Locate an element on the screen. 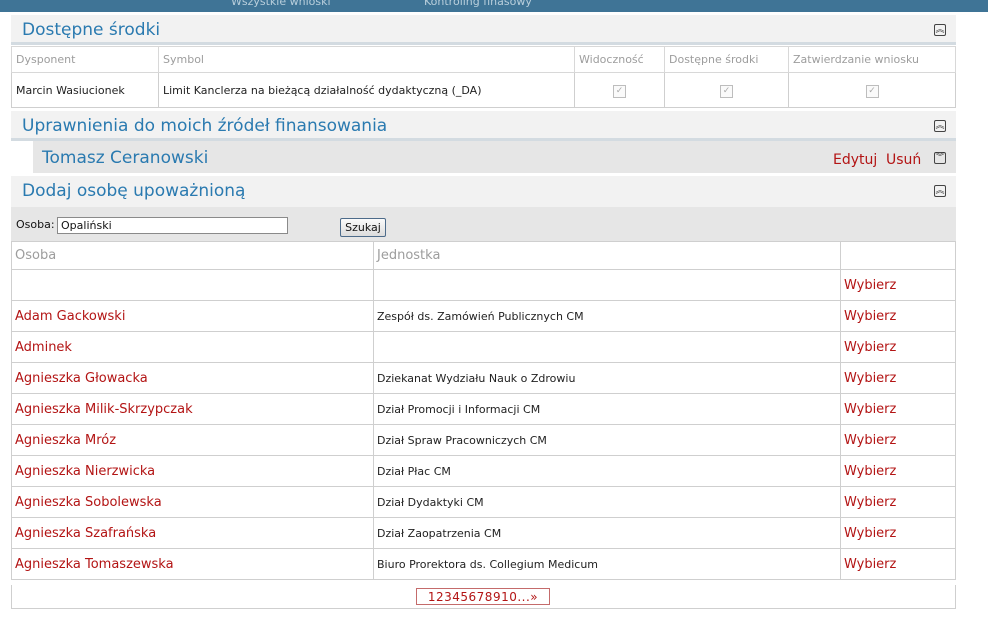 The height and width of the screenshot is (621, 988). section-add-person-header: Dodaj osobę upoważnioną ︽ is located at coordinates (483, 191).